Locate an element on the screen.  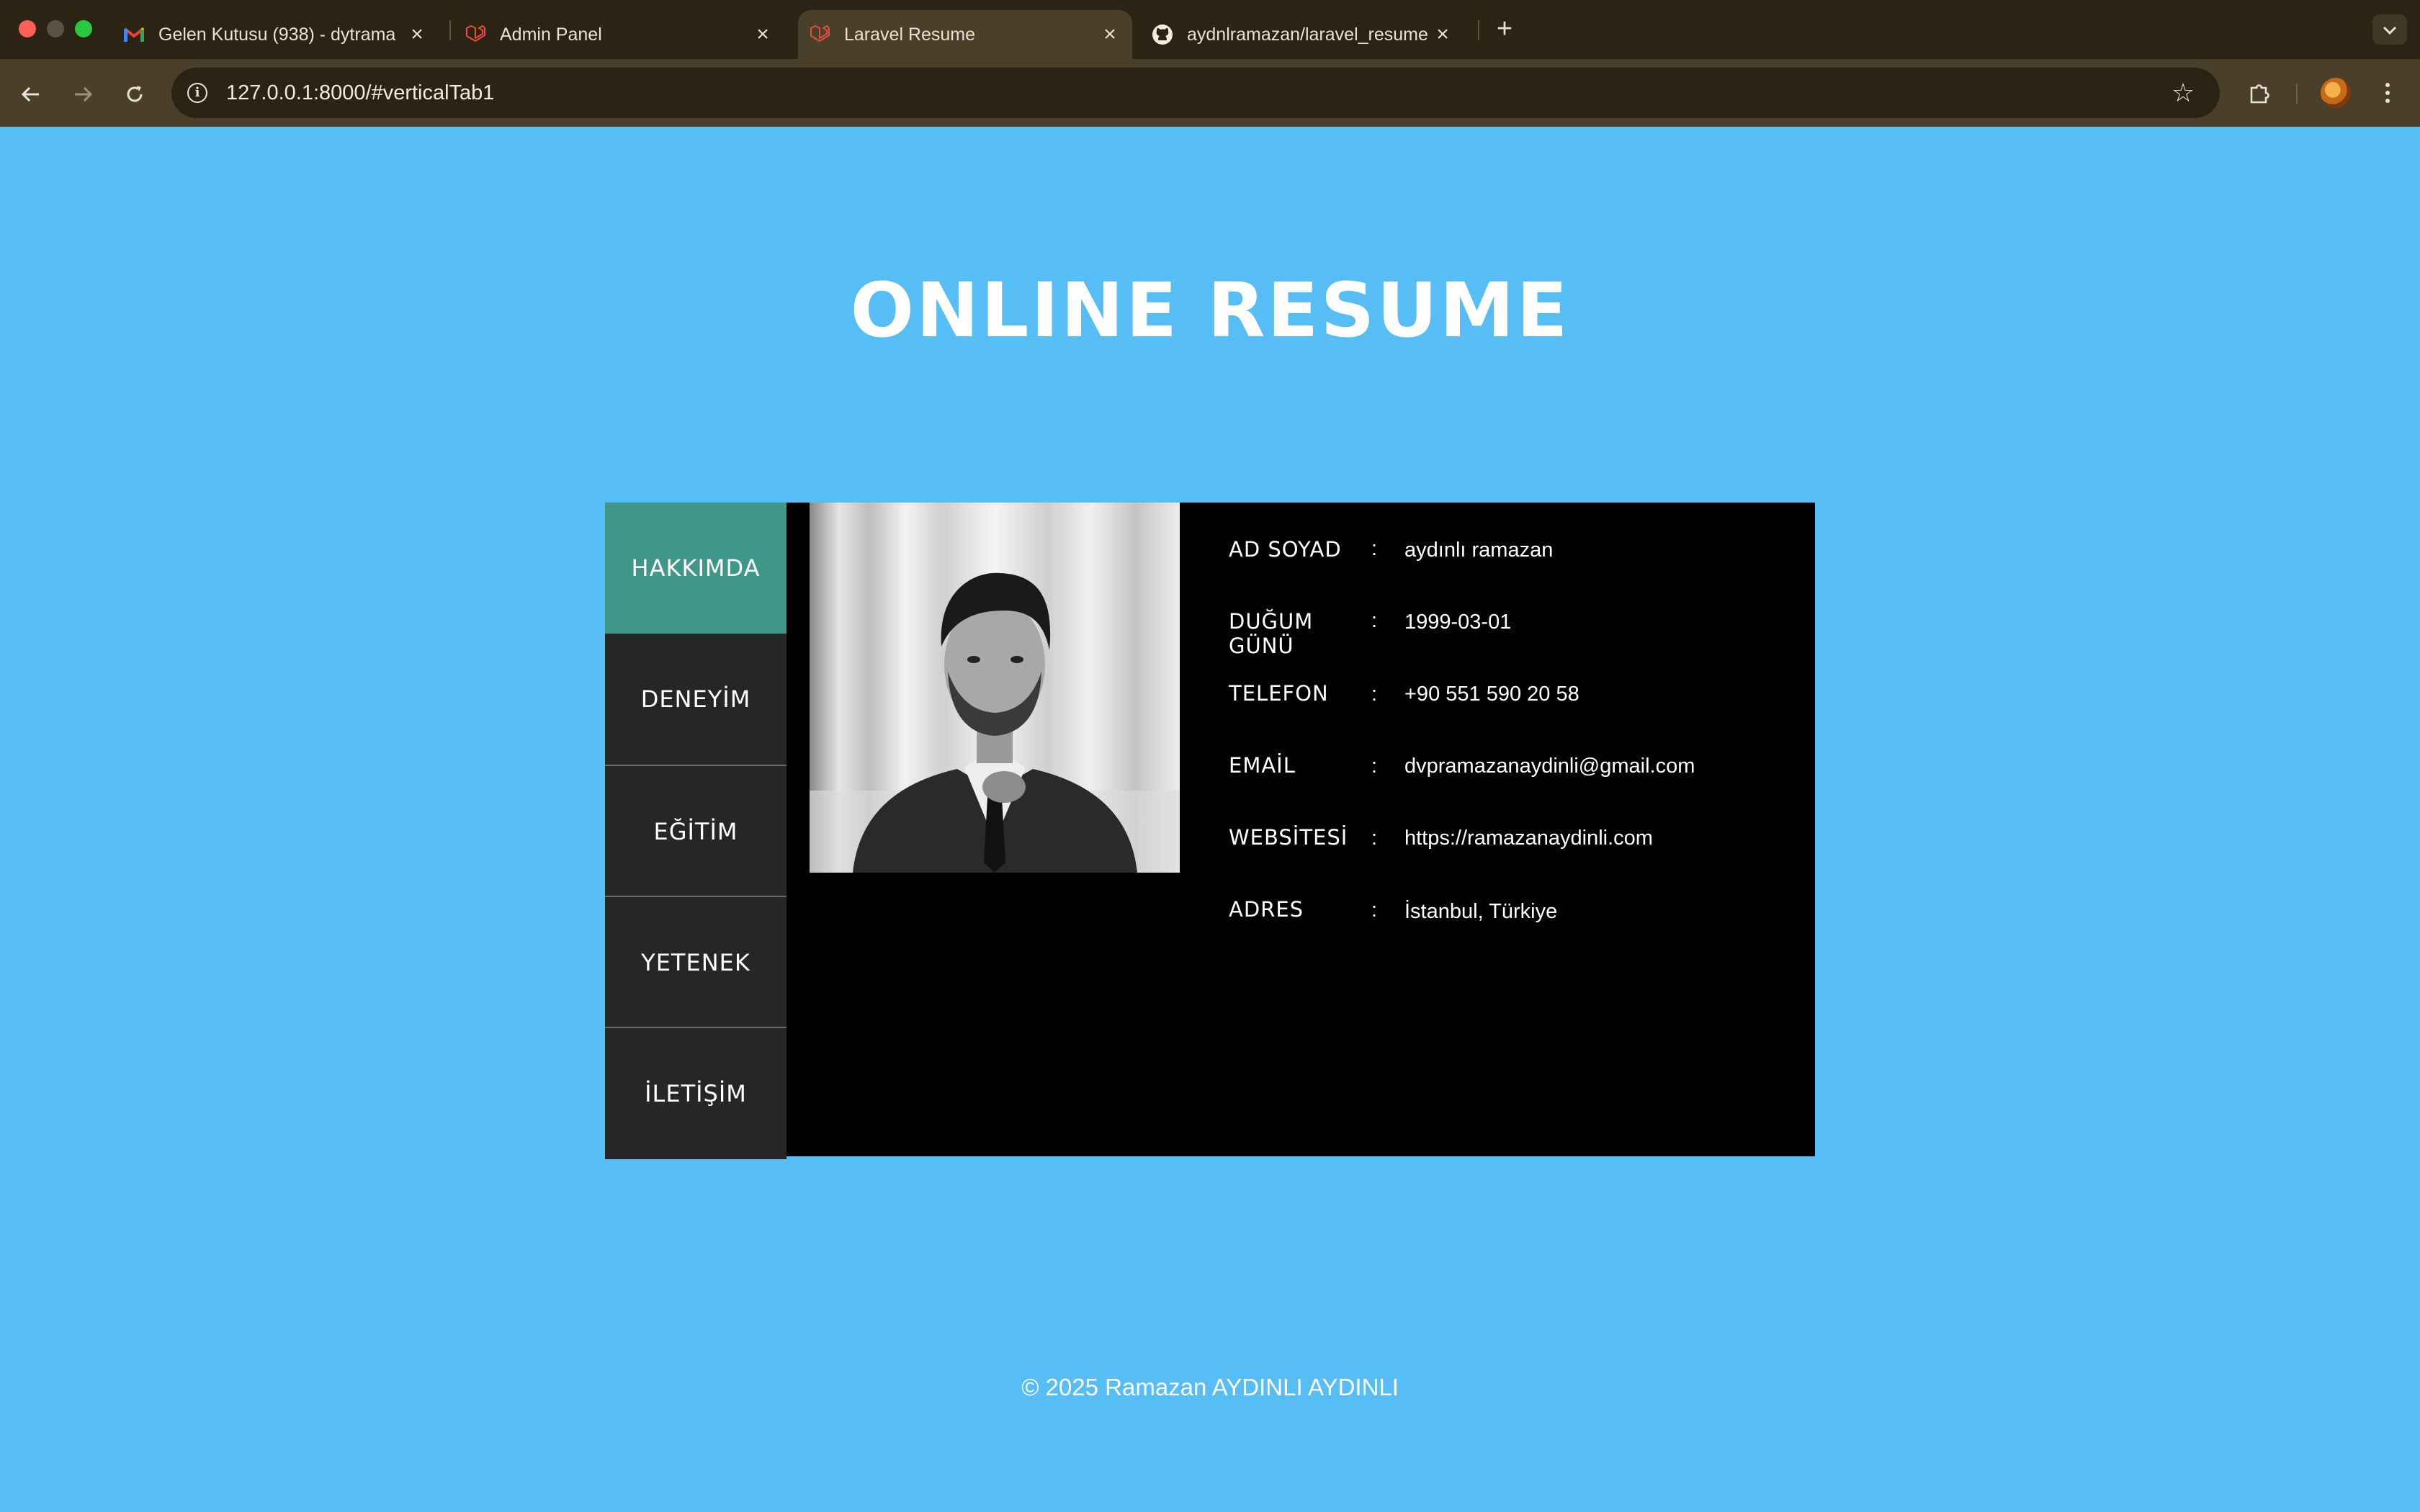
about-value: +90 551 590 20 58 is located at coordinates (1492, 694).